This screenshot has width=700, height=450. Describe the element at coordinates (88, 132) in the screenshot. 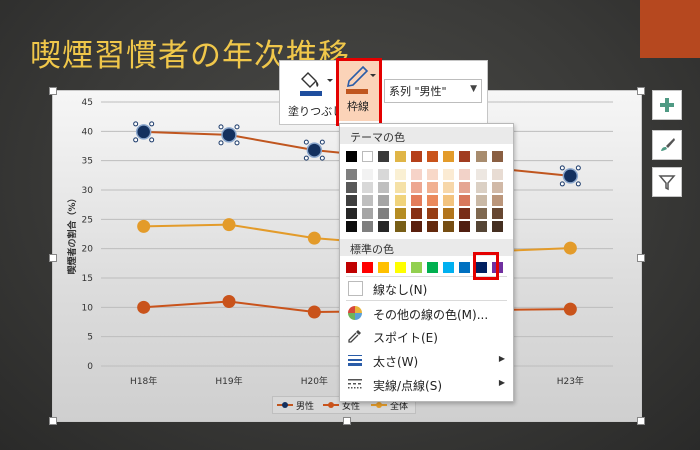

I see `y-tick-label: 40` at that location.